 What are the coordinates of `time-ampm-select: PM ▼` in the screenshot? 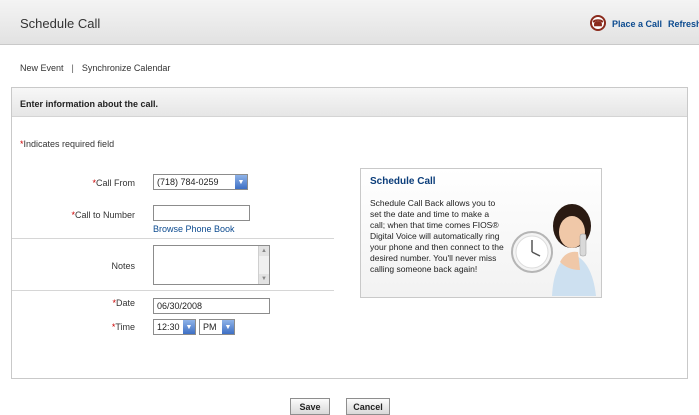 It's located at (217, 327).